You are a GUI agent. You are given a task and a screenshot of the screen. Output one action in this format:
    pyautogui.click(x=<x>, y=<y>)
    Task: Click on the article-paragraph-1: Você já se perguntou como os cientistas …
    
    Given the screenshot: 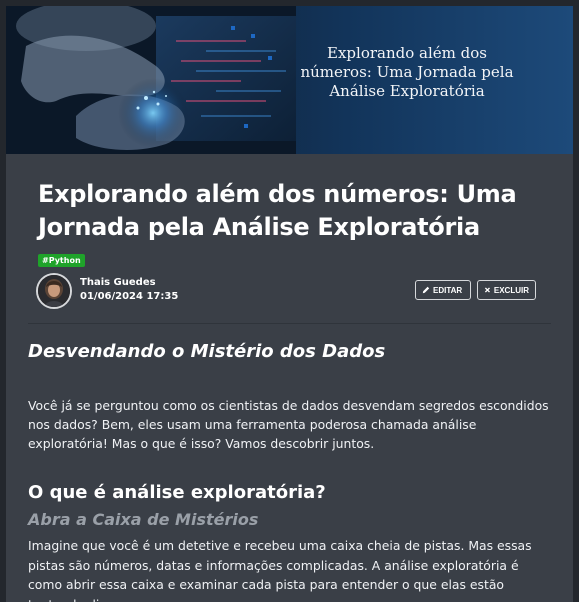 What is the action you would take?
    pyautogui.click(x=288, y=424)
    